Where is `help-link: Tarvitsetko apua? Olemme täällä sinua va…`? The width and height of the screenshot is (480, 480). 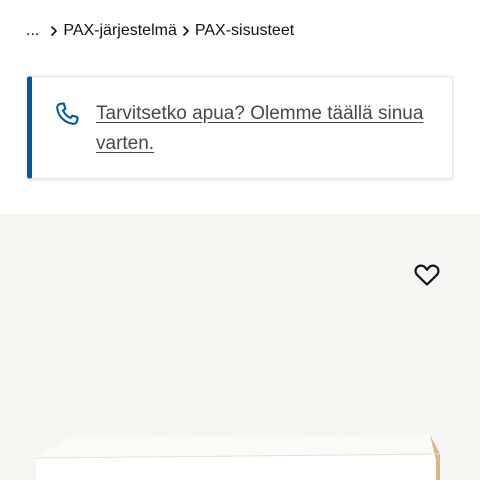
help-link: Tarvitsetko apua? Olemme täällä sinua va… is located at coordinates (271, 129).